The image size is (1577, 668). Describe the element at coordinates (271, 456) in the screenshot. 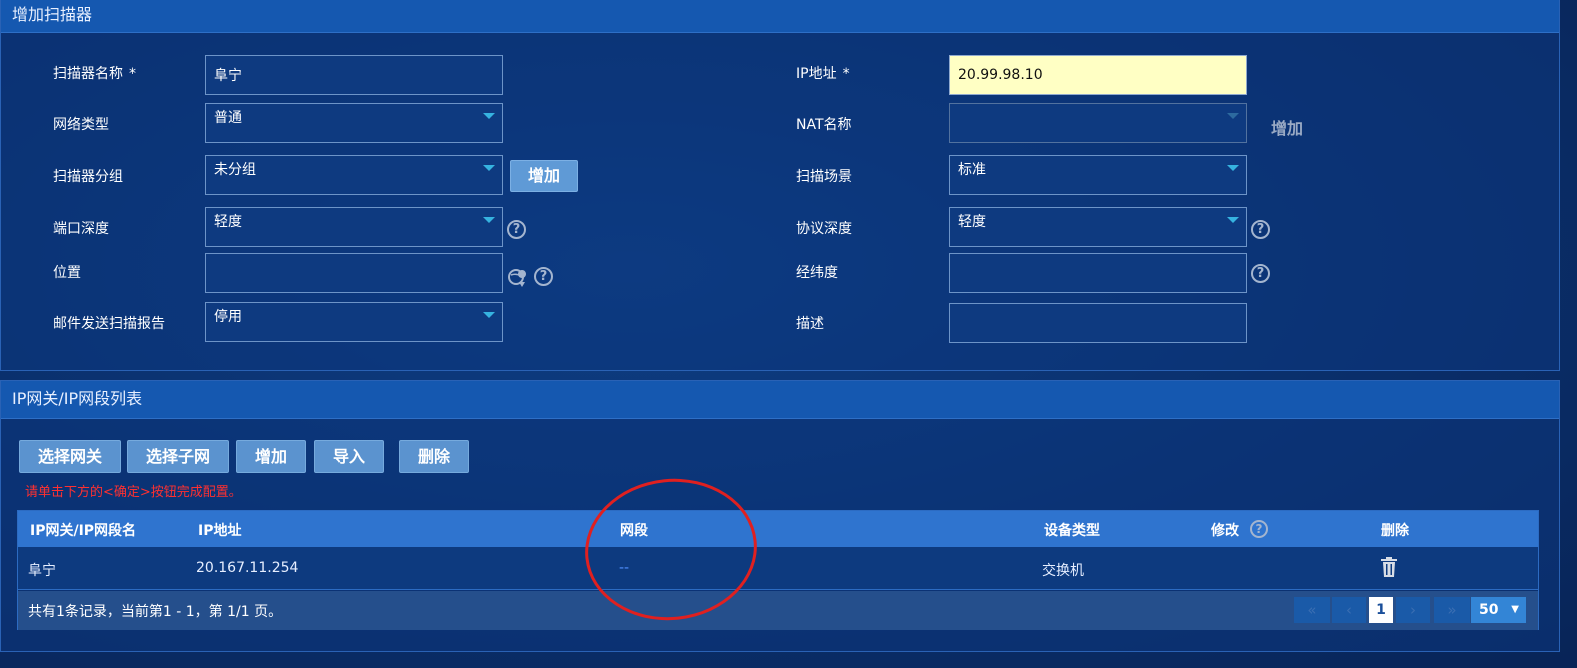

I see `add-button: 增加` at that location.